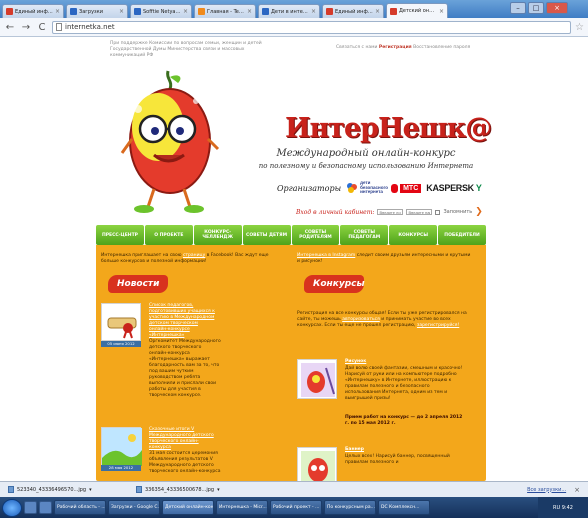 The image size is (588, 518). What do you see at coordinates (406, 188) in the screenshot?
I see `sponsor-mts-logo: МТС` at bounding box center [406, 188].